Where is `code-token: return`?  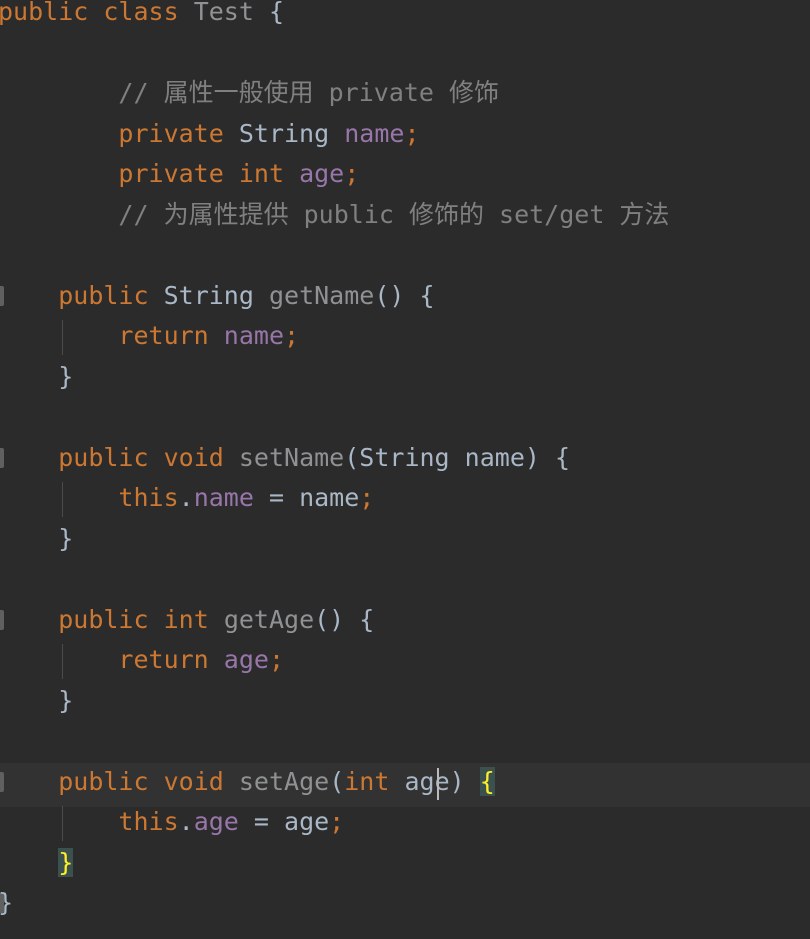 code-token: return is located at coordinates (163, 659).